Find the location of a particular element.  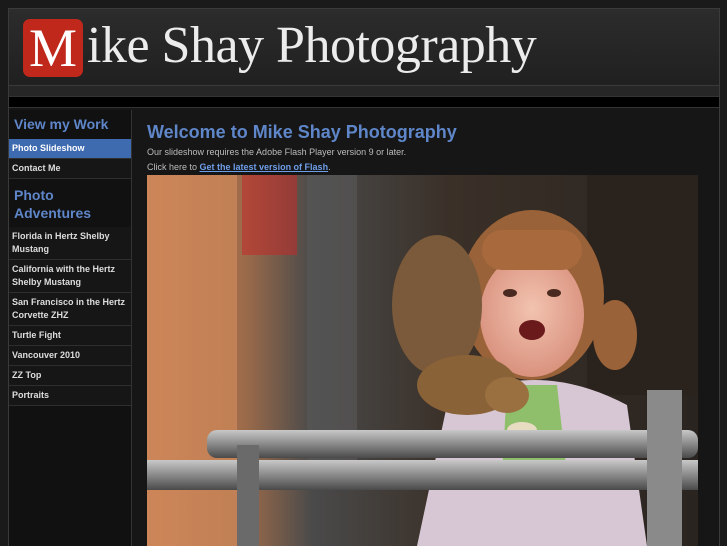

sidebar-item-contact-me: Contact Me is located at coordinates (70, 169).